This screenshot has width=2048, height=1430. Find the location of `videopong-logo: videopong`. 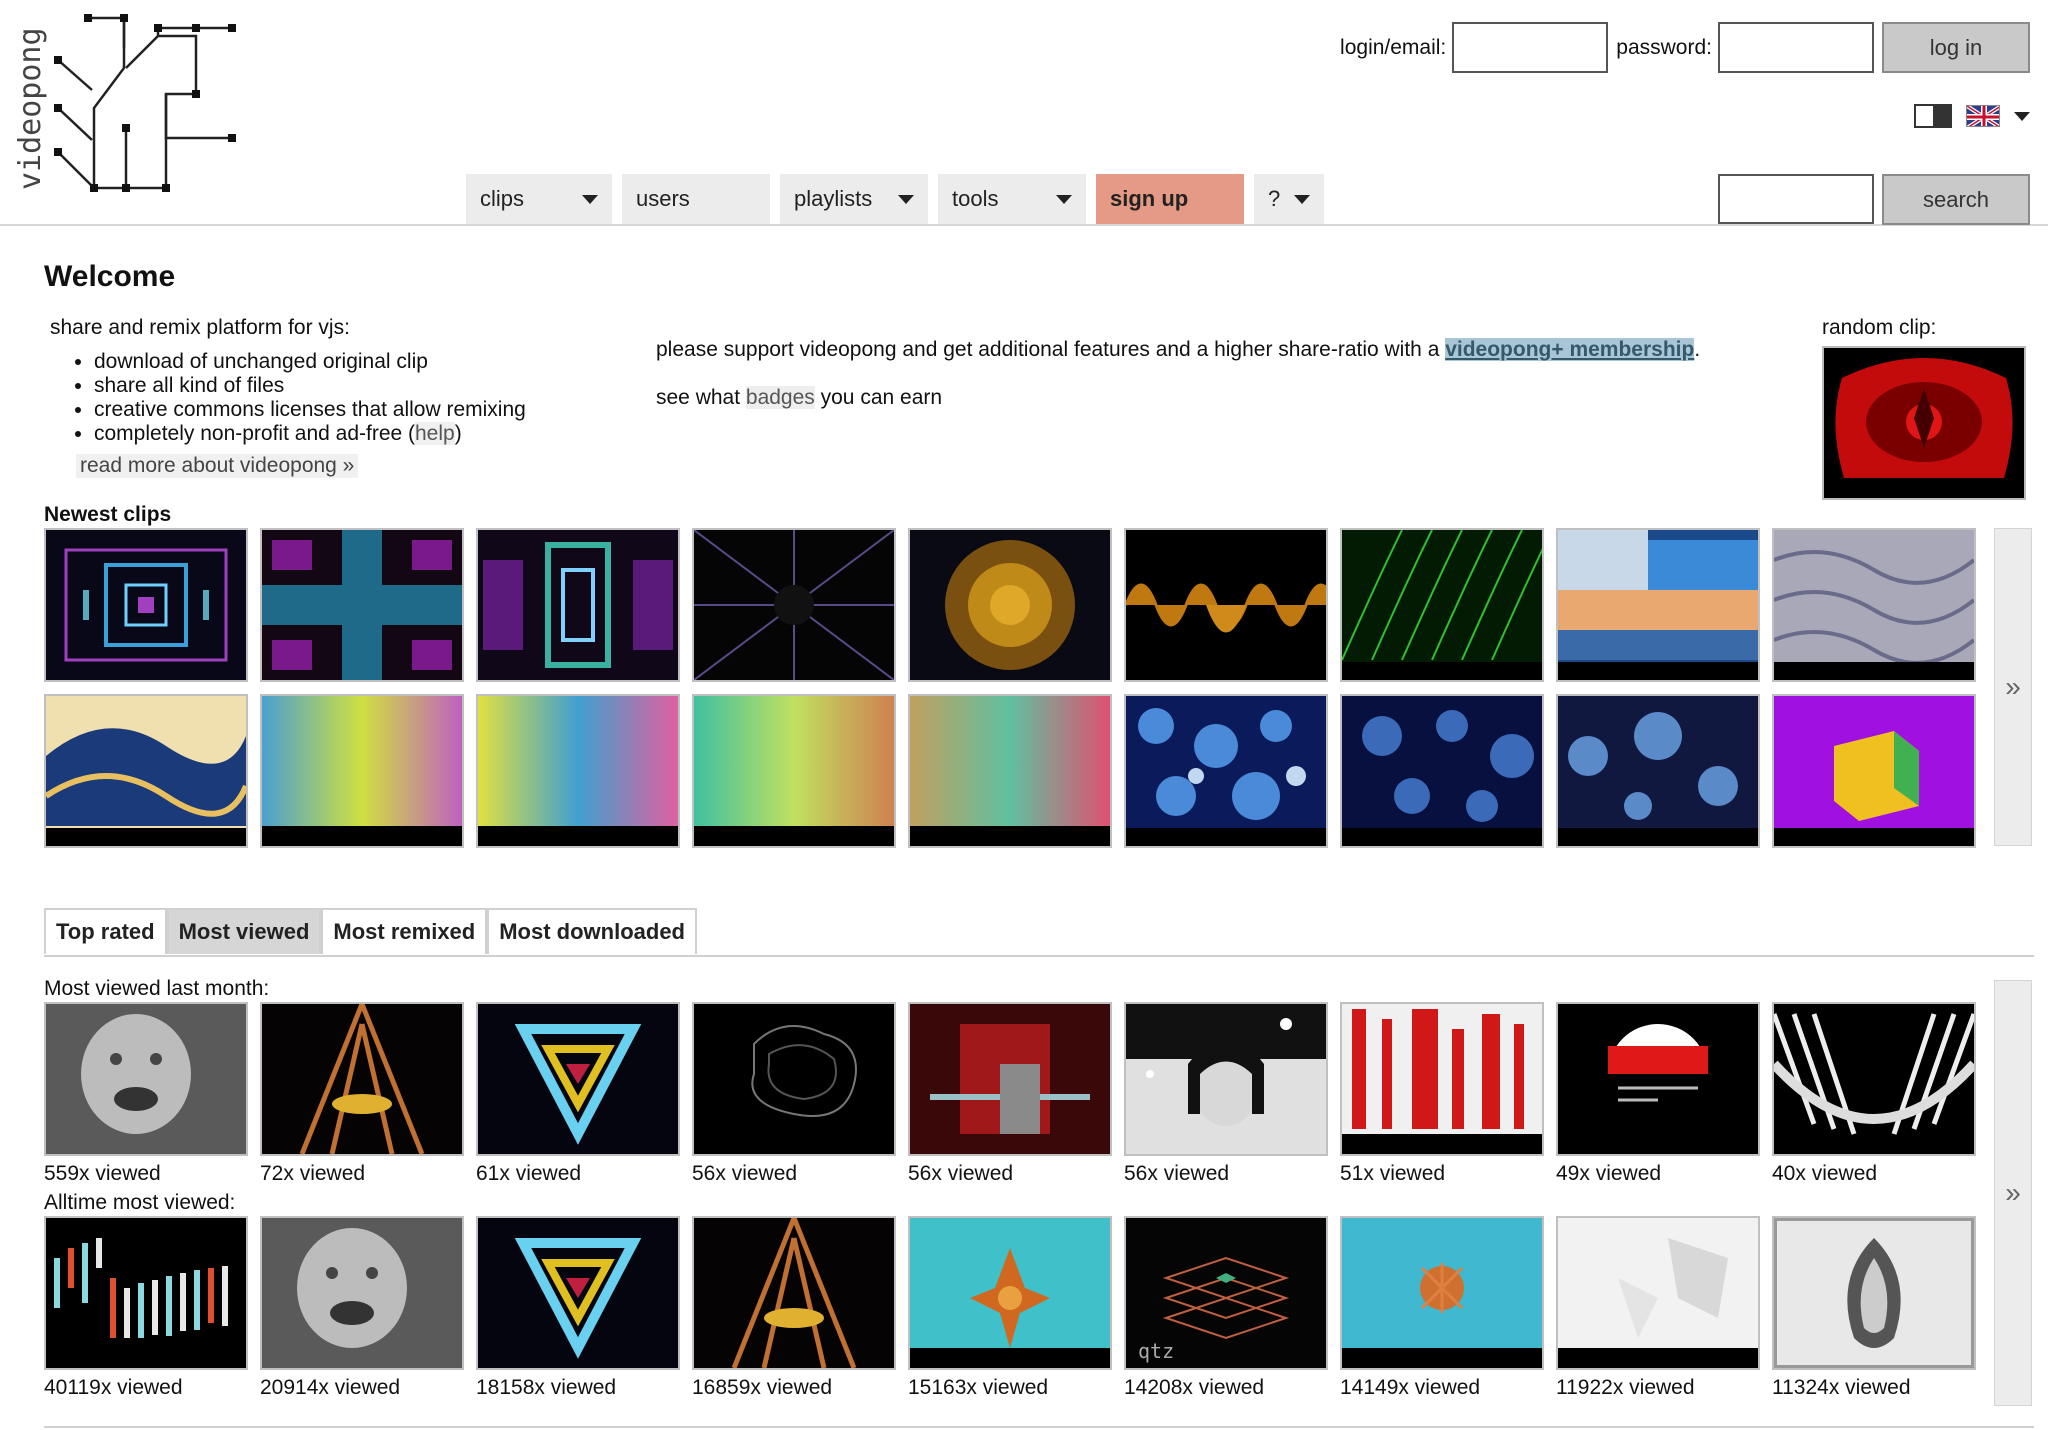

videopong-logo: videopong is located at coordinates (121, 103).